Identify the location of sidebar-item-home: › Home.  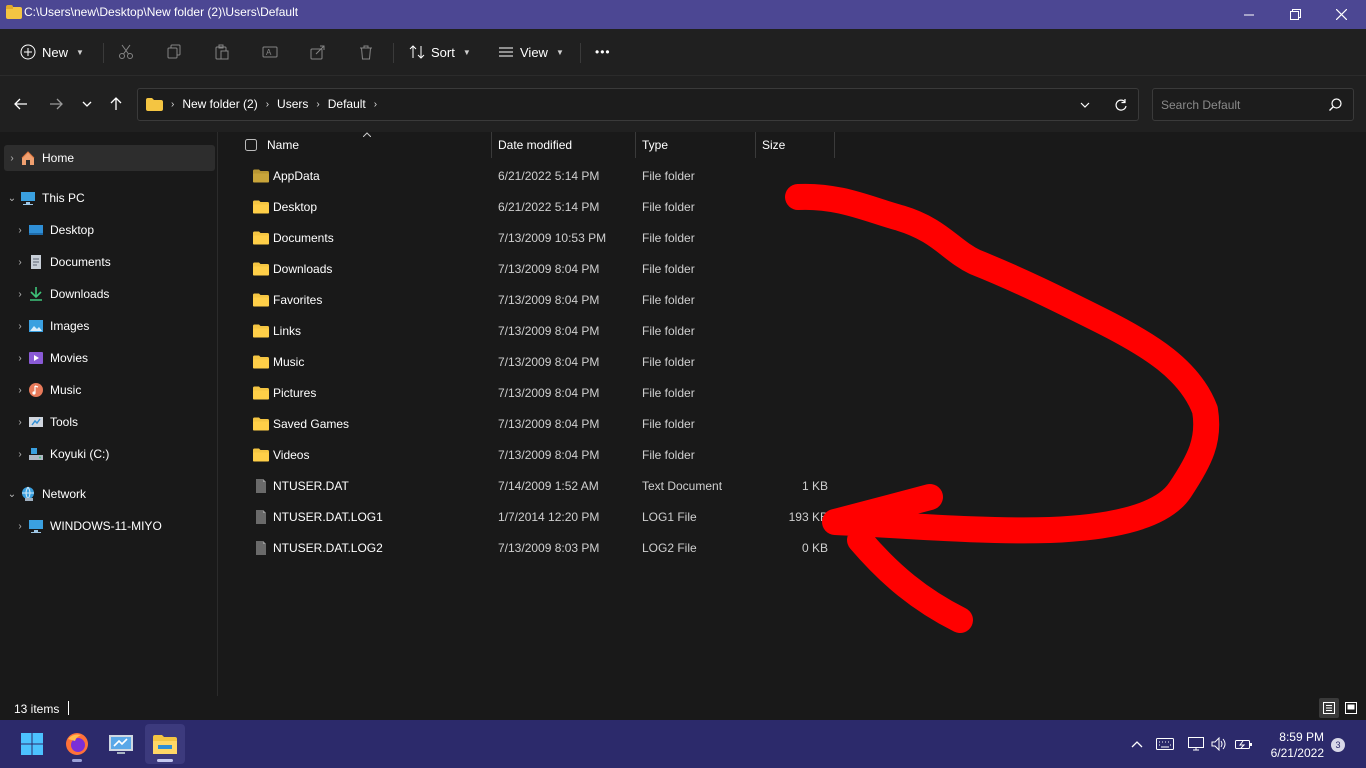
(109, 158).